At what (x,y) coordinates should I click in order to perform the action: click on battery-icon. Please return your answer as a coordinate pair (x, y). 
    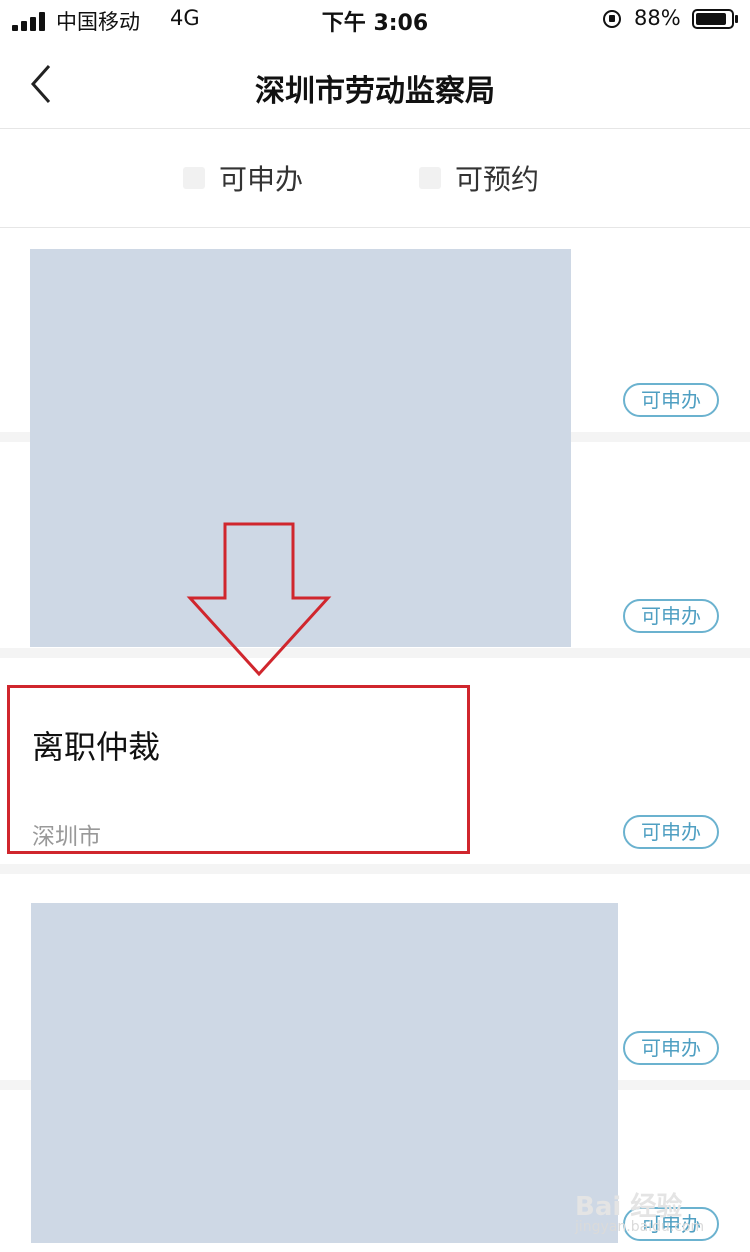
    Looking at the image, I should click on (713, 19).